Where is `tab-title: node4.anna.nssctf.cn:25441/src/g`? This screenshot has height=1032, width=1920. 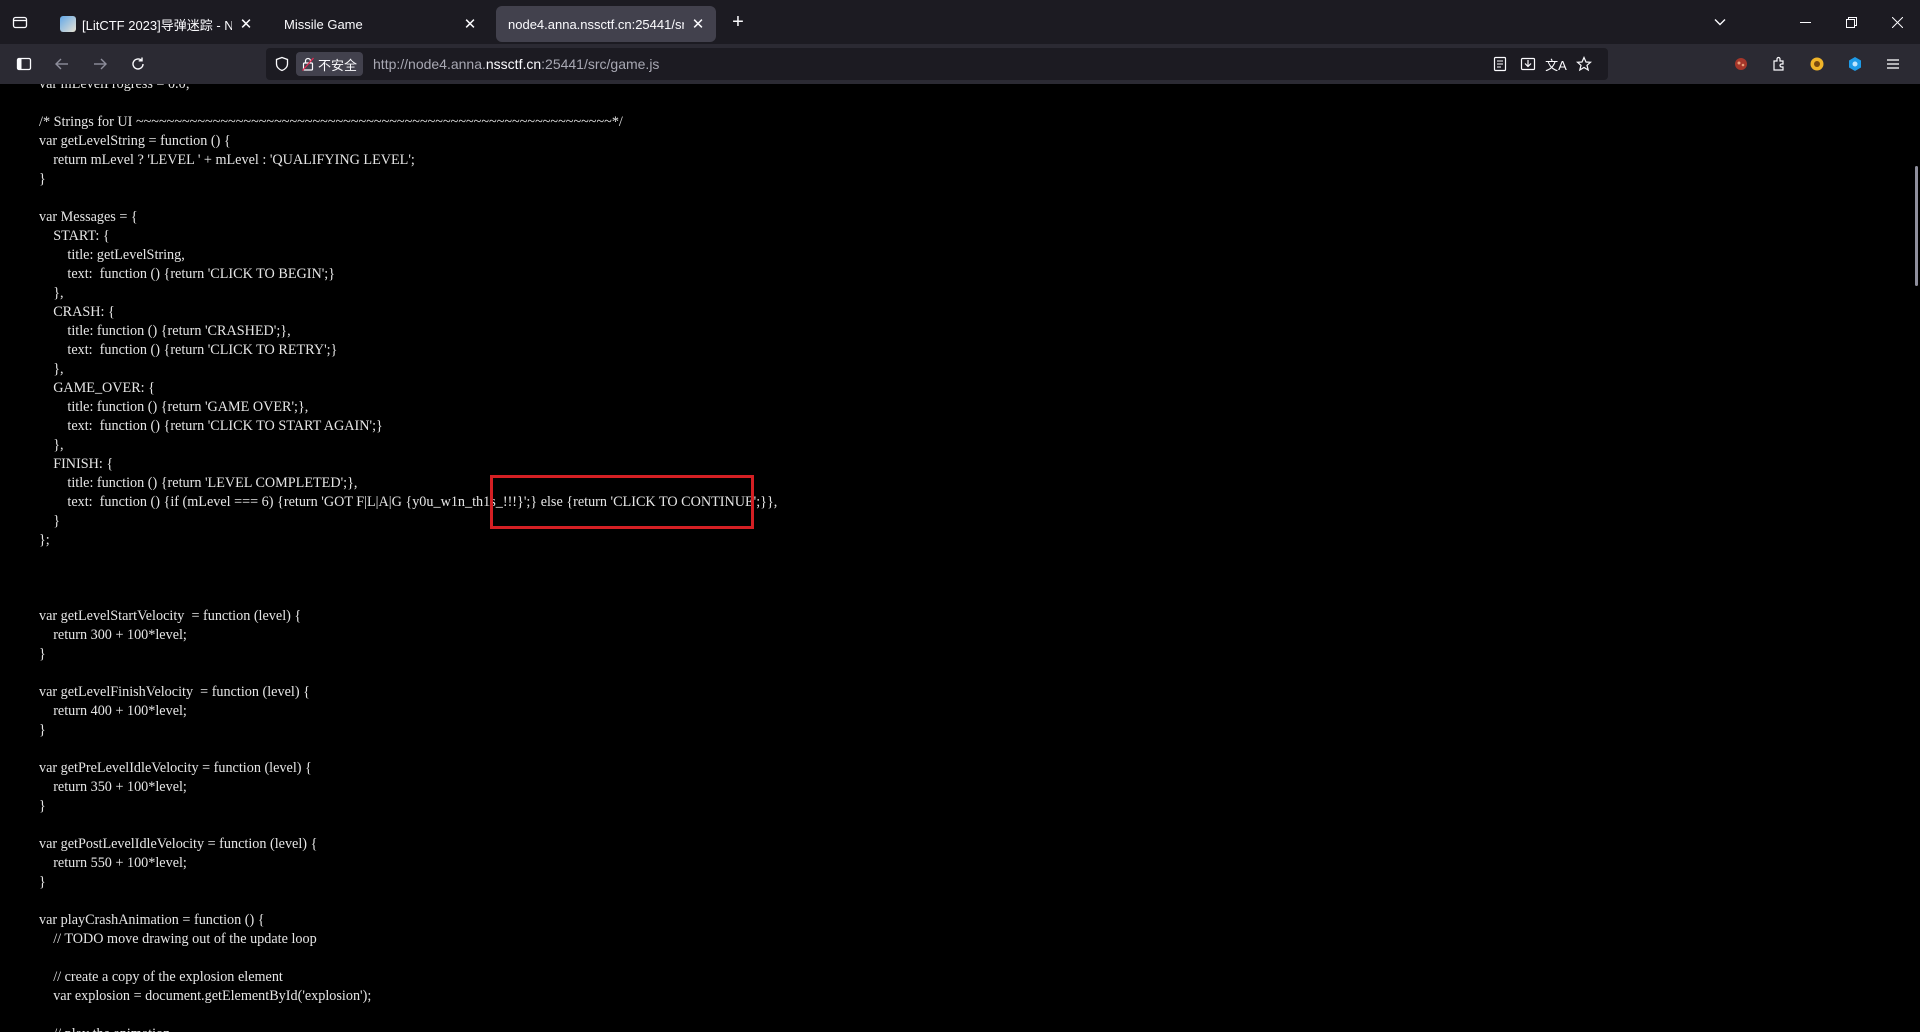
tab-title: node4.anna.nssctf.cn:25441/src/g is located at coordinates (596, 24).